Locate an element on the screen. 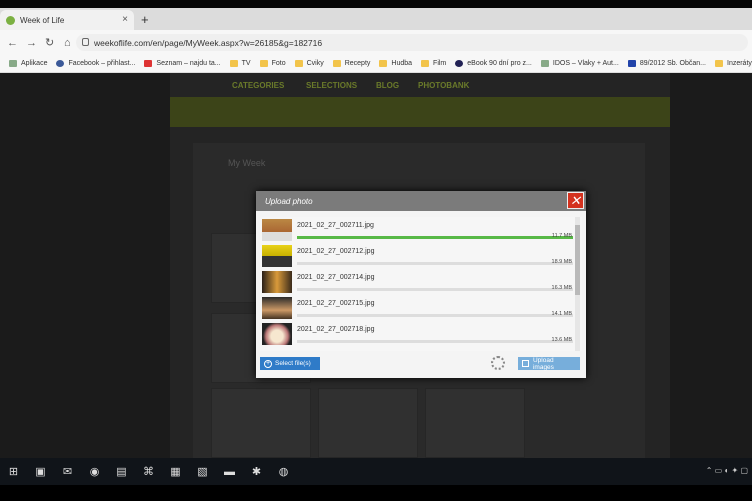 The image size is (752, 501). plus-icon: + is located at coordinates (268, 363).